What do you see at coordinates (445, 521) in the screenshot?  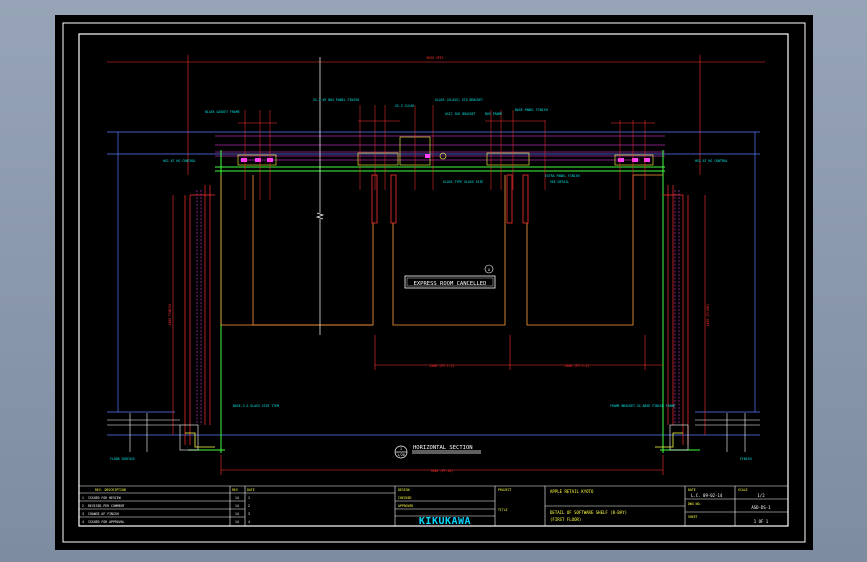 I see `company-logo: KIKUKAWA` at bounding box center [445, 521].